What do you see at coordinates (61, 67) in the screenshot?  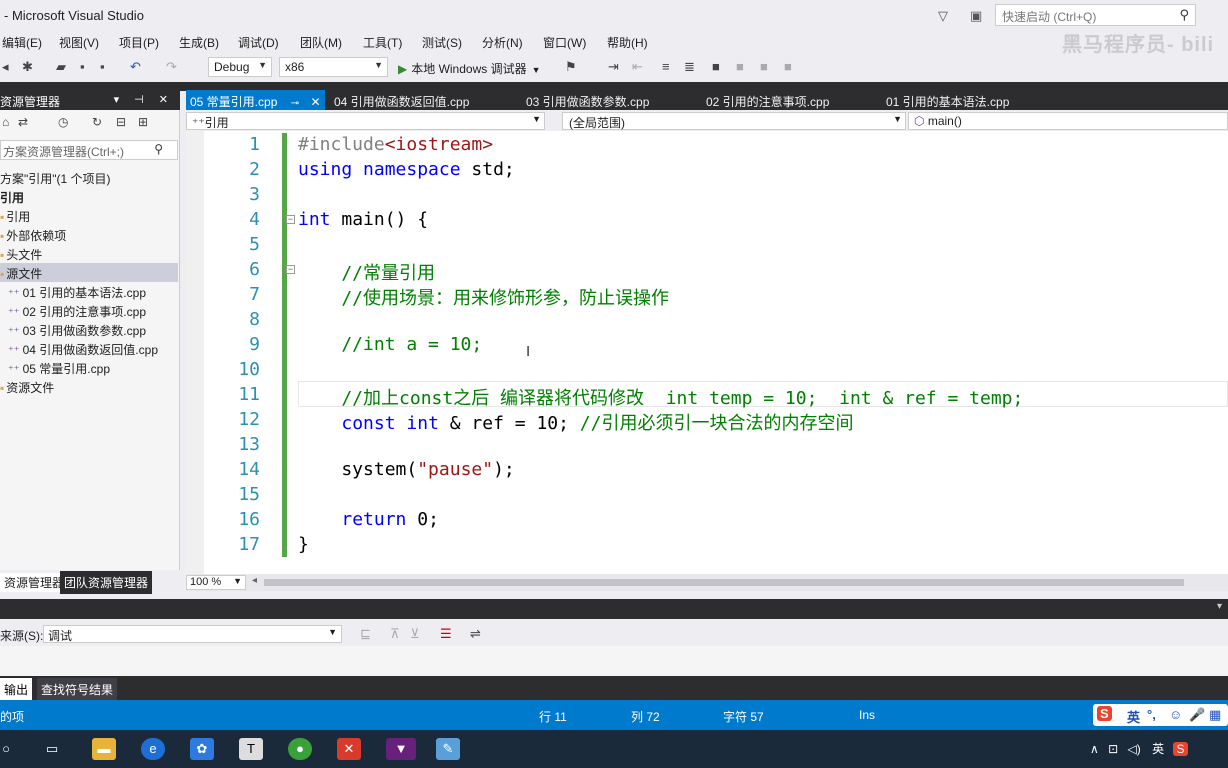 I see `open-file-icon: ▰` at bounding box center [61, 67].